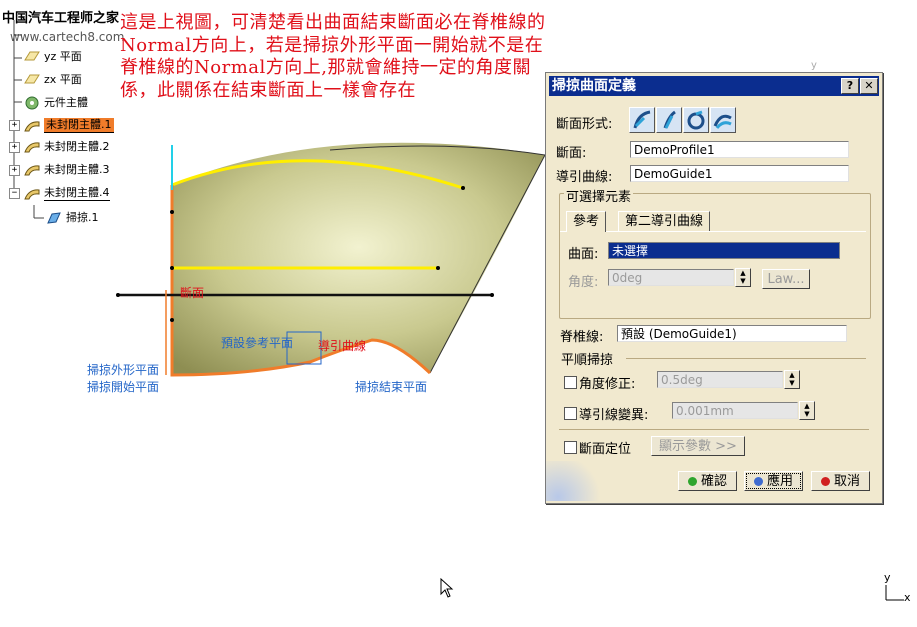  I want to click on surface-field-label: 曲面:, so click(583, 254).